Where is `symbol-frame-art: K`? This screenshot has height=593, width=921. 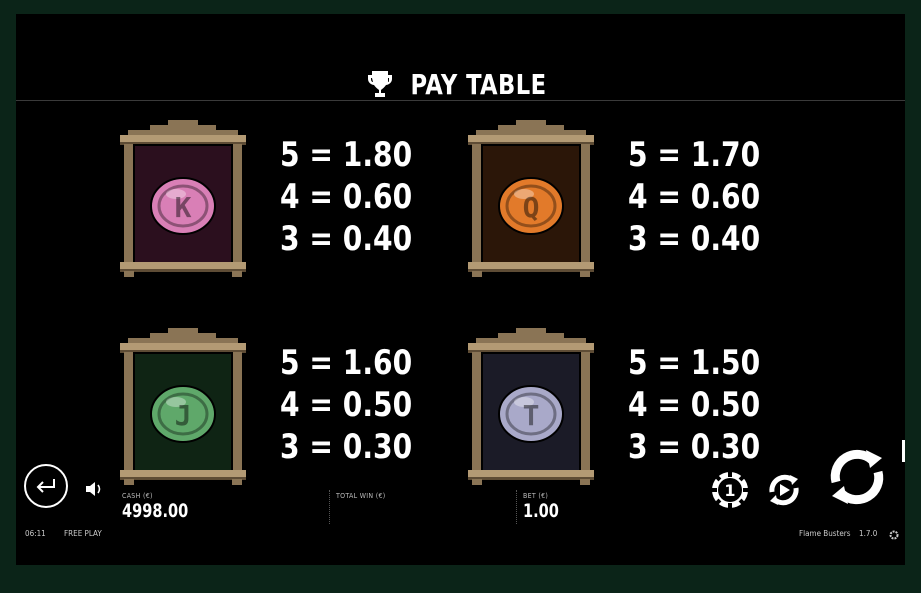 symbol-frame-art: K is located at coordinates (183, 198).